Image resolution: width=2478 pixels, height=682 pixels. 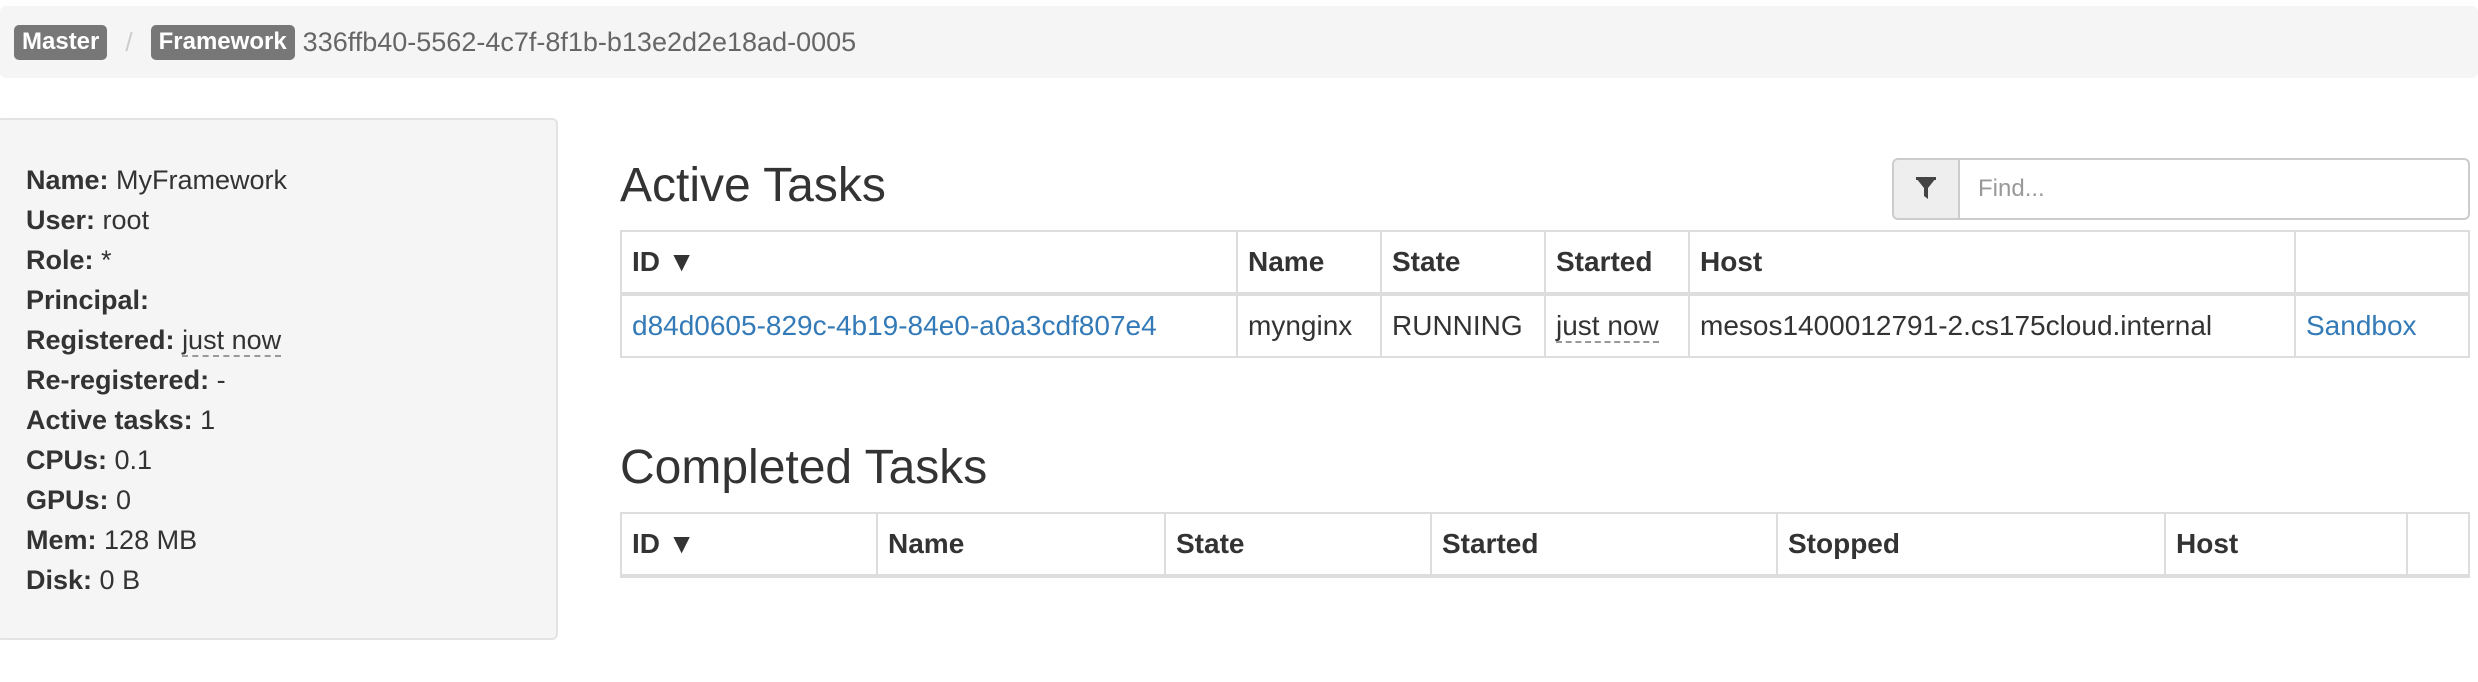 I want to click on info-key: Disk:, so click(x=59, y=580).